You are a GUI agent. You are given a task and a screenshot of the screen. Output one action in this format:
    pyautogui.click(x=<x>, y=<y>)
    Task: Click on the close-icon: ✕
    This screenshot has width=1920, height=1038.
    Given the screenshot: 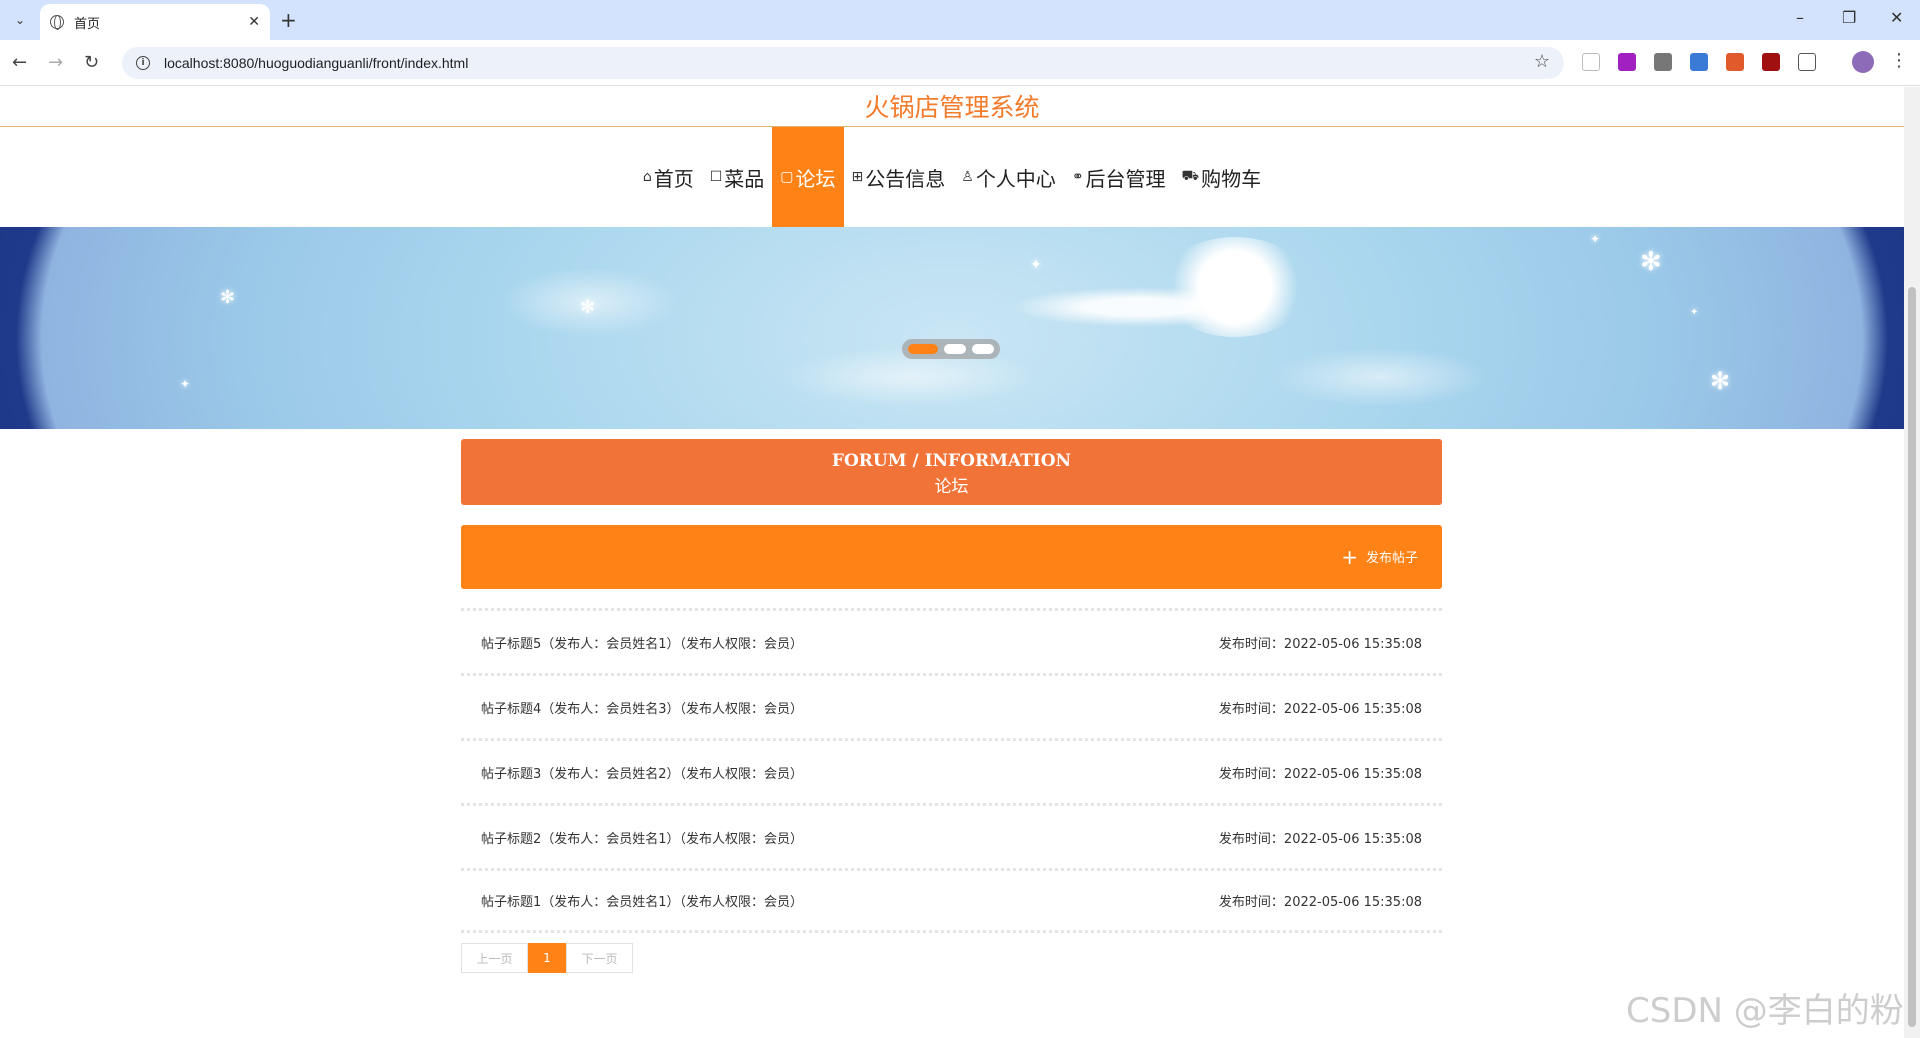 What is the action you would take?
    pyautogui.click(x=254, y=22)
    